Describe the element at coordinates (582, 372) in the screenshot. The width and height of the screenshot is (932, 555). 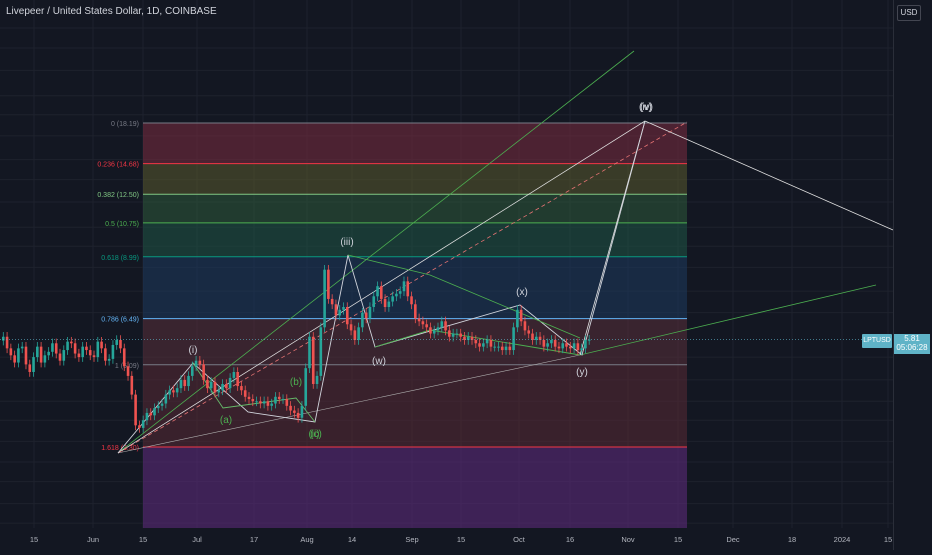
I see `wave-label: (y)` at that location.